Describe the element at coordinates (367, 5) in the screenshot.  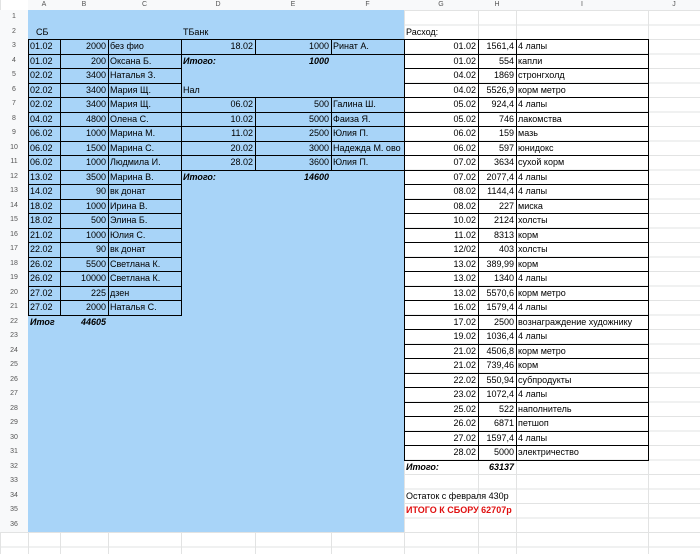
I see `column-header-f: F` at that location.